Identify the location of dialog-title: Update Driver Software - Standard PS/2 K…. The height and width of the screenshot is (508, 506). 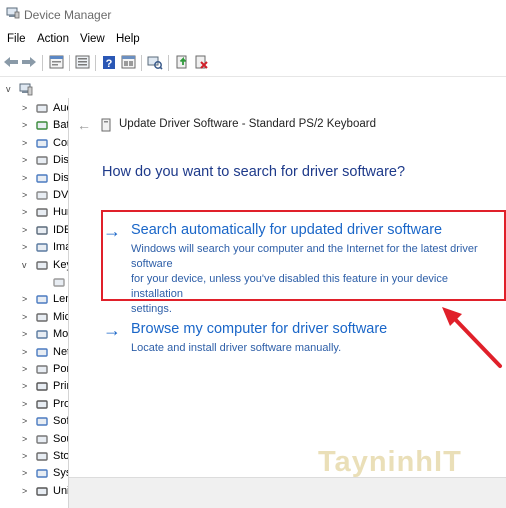
(247, 124).